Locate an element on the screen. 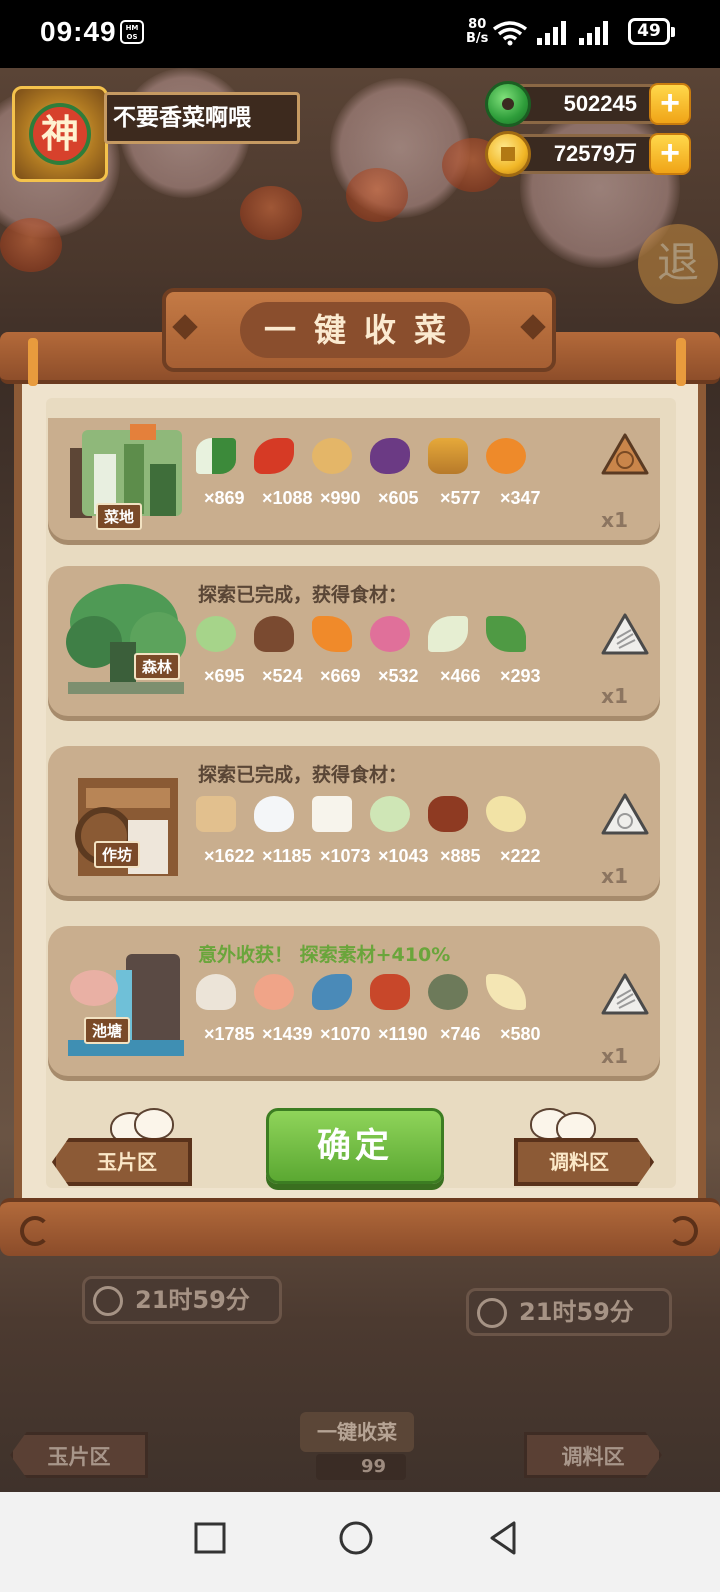 This screenshot has width=720, height=1592. forest-scene-illustration: 森林 is located at coordinates (126, 638).